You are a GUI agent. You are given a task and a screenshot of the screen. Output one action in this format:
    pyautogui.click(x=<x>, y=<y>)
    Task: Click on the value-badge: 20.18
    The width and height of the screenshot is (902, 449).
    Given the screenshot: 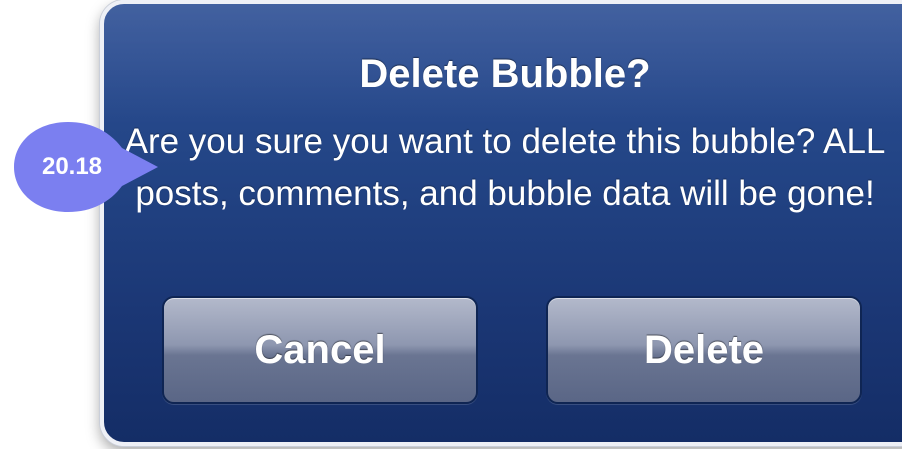 What is the action you would take?
    pyautogui.click(x=85, y=167)
    